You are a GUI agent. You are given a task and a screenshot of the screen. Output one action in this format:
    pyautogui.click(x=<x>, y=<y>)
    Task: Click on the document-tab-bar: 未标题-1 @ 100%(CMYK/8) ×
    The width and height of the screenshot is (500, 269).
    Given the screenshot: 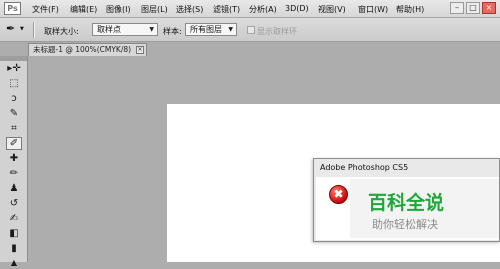 What is the action you would take?
    pyautogui.click(x=250, y=49)
    